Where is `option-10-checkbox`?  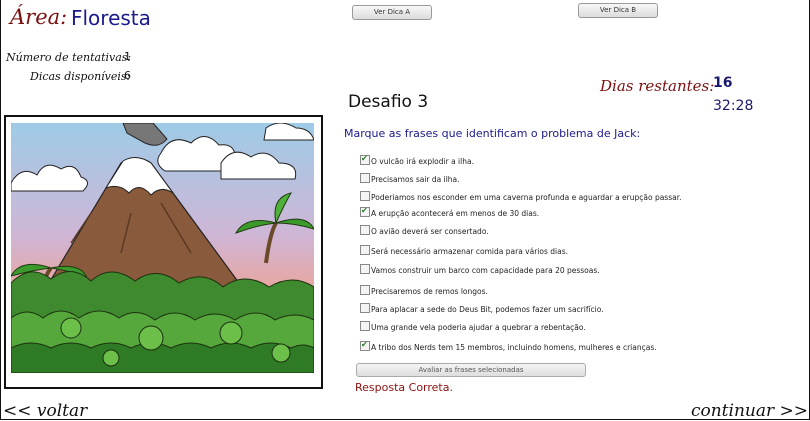
option-10-checkbox is located at coordinates (365, 326).